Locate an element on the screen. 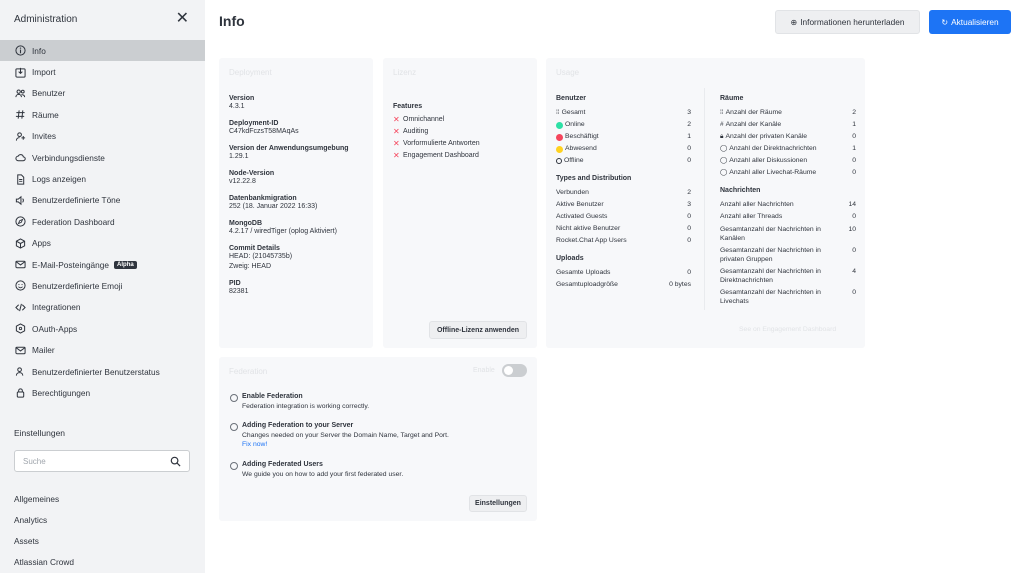  sidebar-item-label: Verbindungsdienste is located at coordinates (68, 157).